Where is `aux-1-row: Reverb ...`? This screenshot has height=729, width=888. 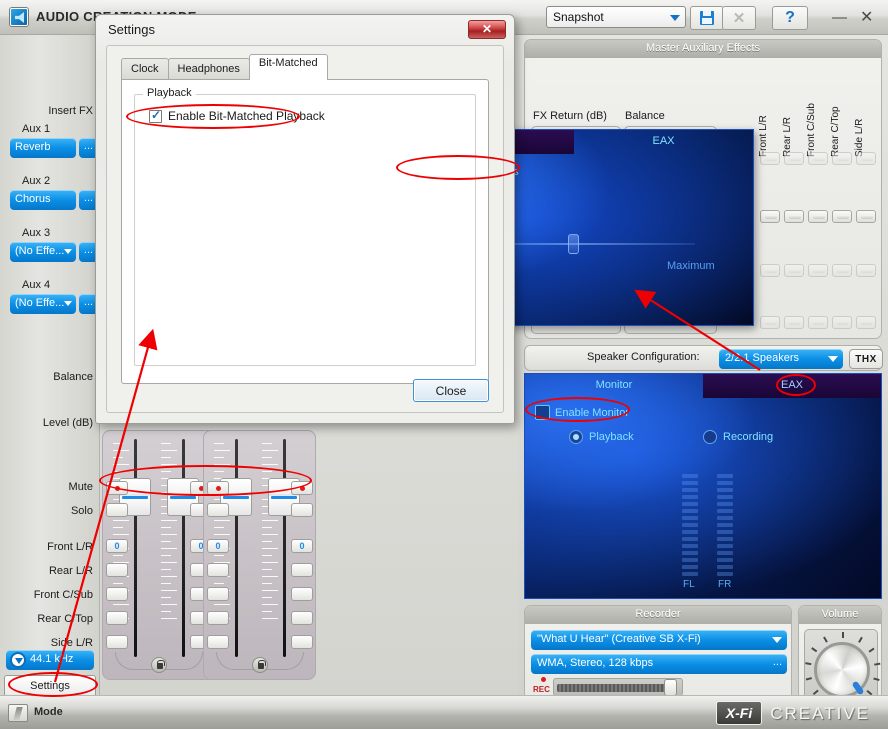
aux-1-row: Reverb ... is located at coordinates (54, 148).